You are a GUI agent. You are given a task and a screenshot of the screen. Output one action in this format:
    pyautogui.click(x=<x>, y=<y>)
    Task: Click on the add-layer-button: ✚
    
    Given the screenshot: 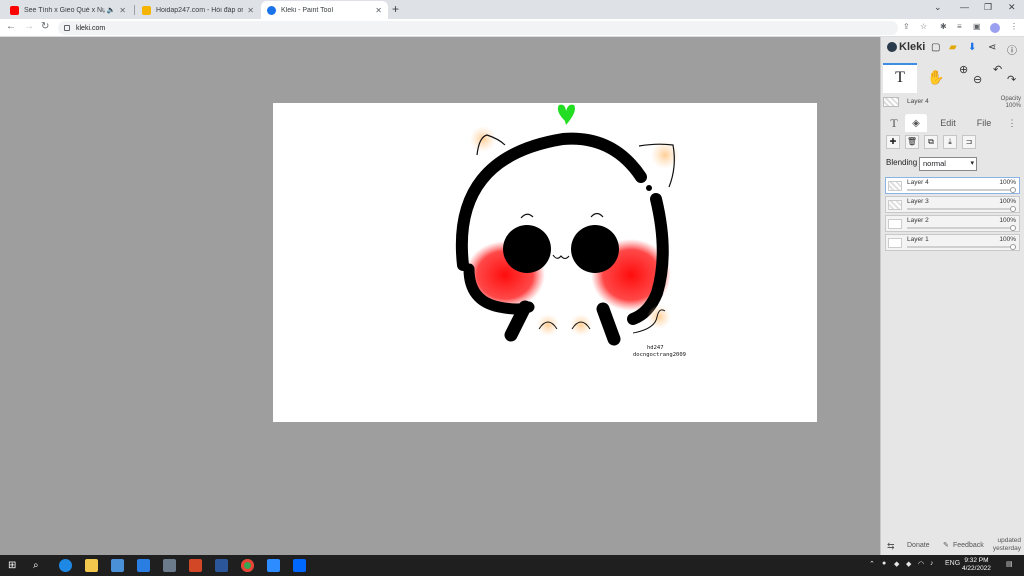 What is the action you would take?
    pyautogui.click(x=893, y=142)
    